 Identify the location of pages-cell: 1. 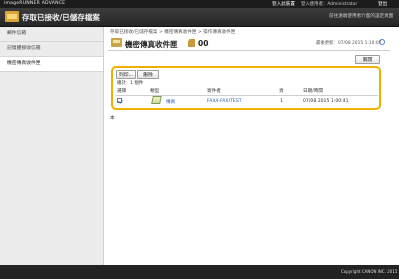
(281, 101).